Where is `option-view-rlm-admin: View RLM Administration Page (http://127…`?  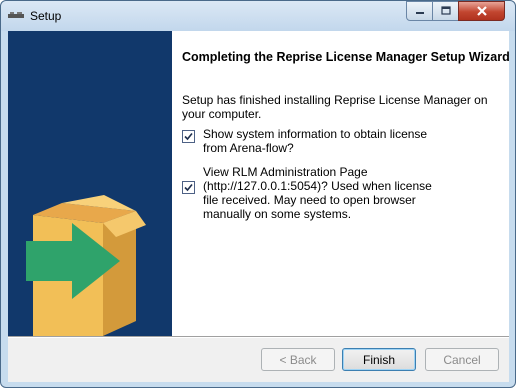
option-view-rlm-admin: View RLM Administration Page (http://127… is located at coordinates (307, 193).